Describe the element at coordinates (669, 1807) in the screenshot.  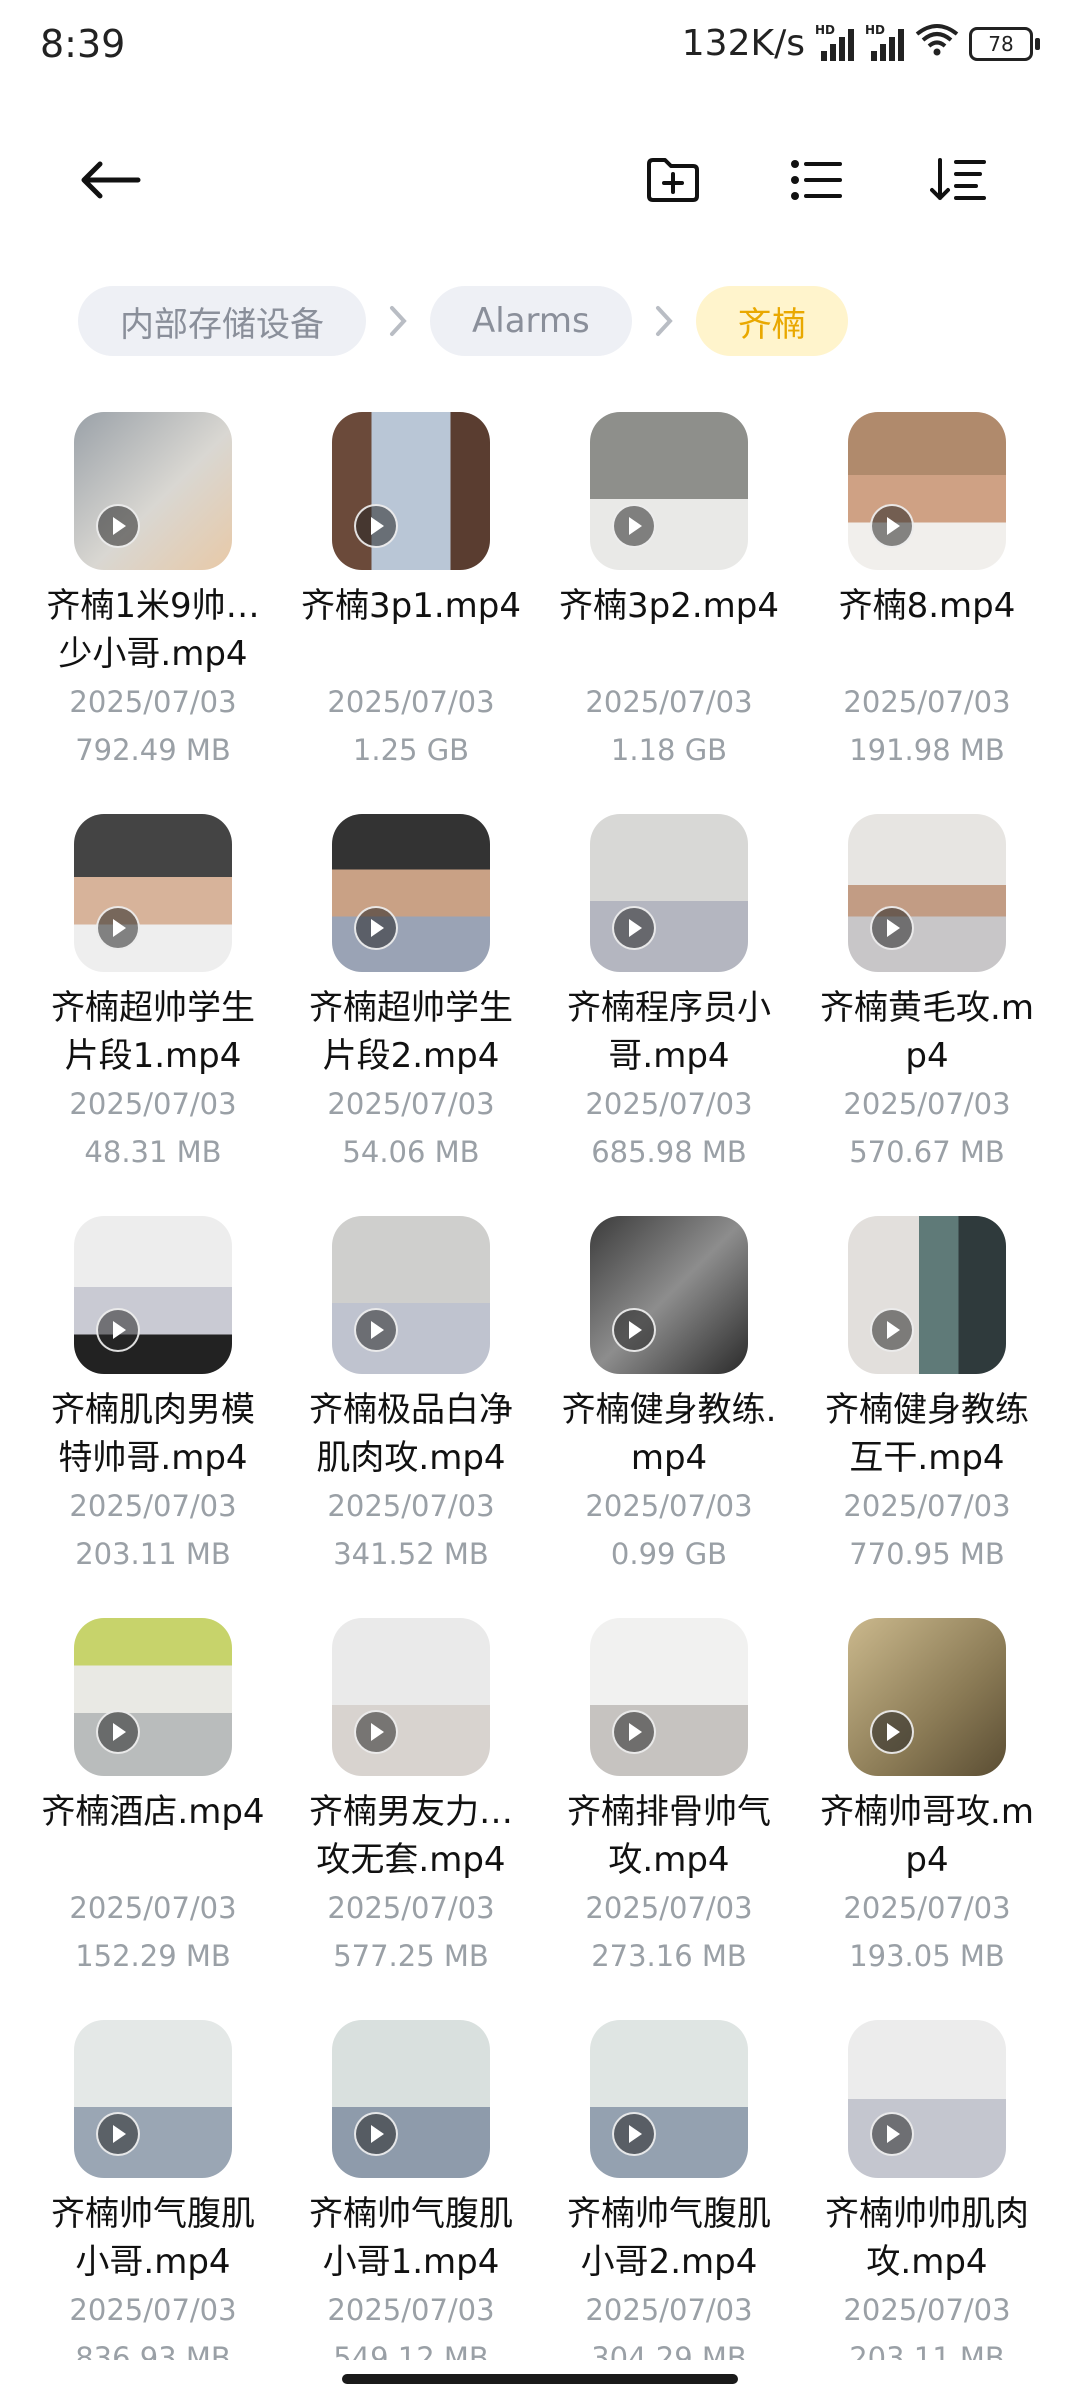
I see `file-item: 齐楠排骨帅气攻.mp4 2025/07/03 273.16 MB` at that location.